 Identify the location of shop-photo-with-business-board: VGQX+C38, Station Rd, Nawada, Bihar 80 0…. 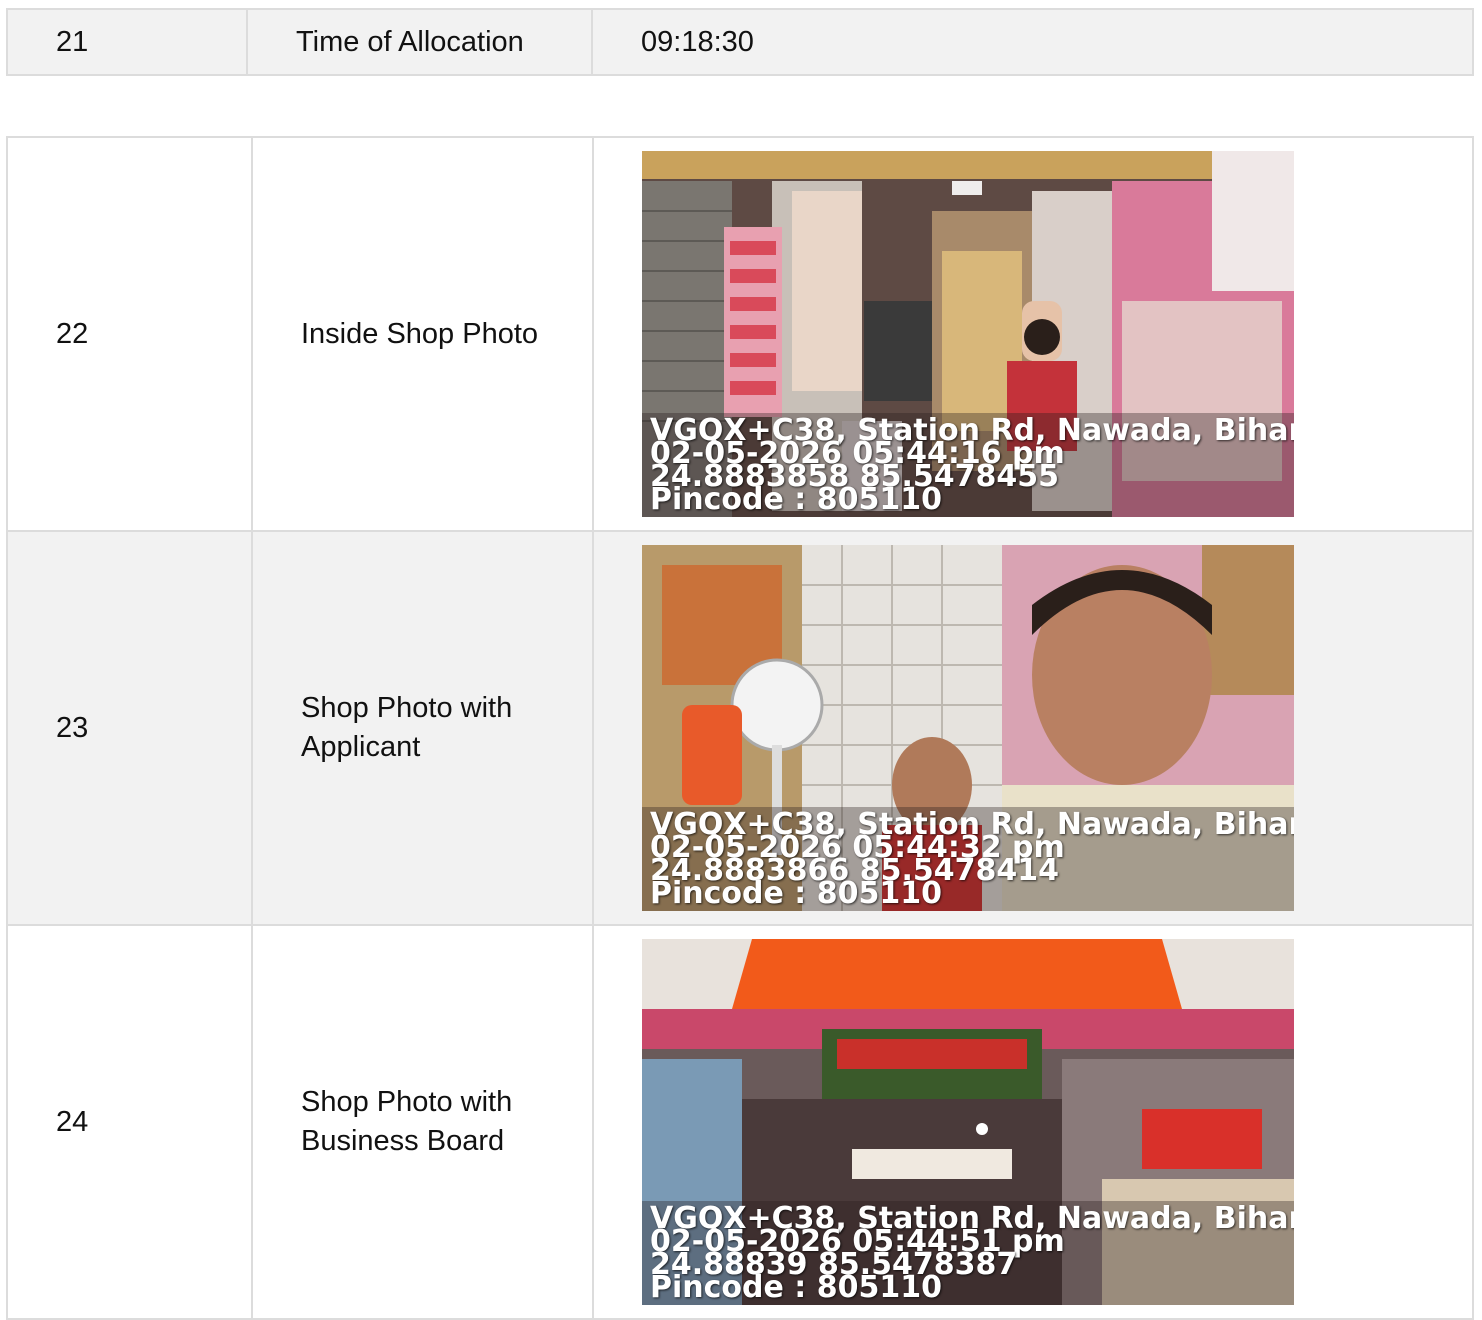
(968, 1122).